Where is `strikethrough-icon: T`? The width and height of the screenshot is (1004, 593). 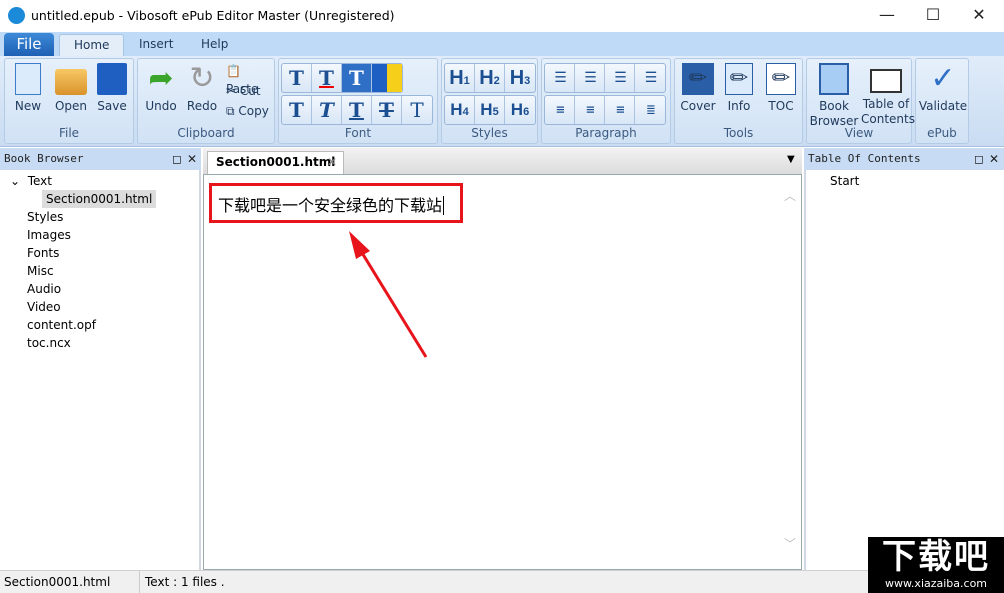
strikethrough-icon: T is located at coordinates (387, 110).